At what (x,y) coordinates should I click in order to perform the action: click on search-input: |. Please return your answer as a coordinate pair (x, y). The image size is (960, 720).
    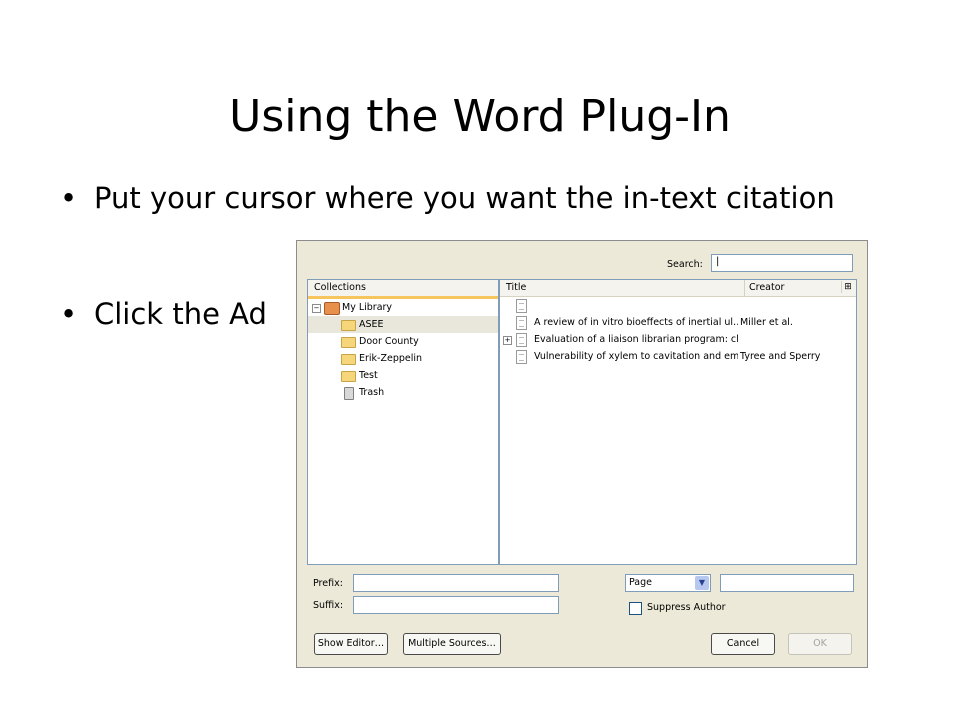
    Looking at the image, I should click on (782, 263).